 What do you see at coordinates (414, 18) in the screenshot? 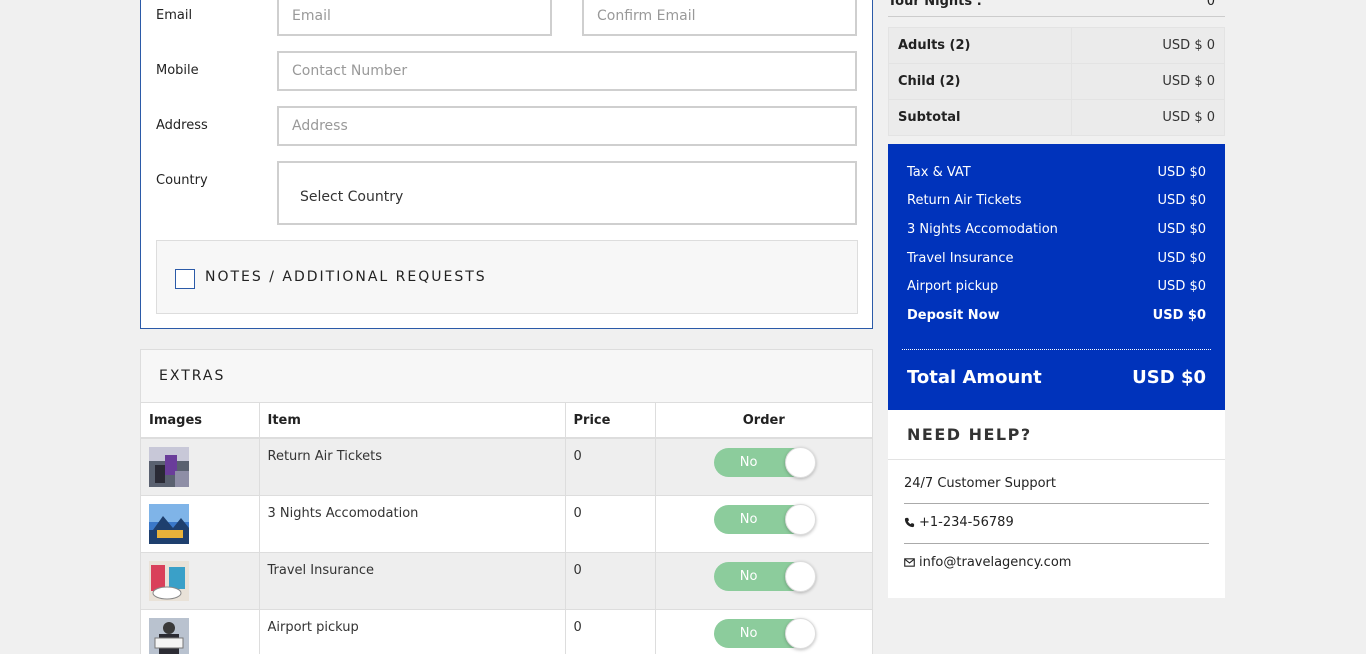
I see `email-input: Email` at bounding box center [414, 18].